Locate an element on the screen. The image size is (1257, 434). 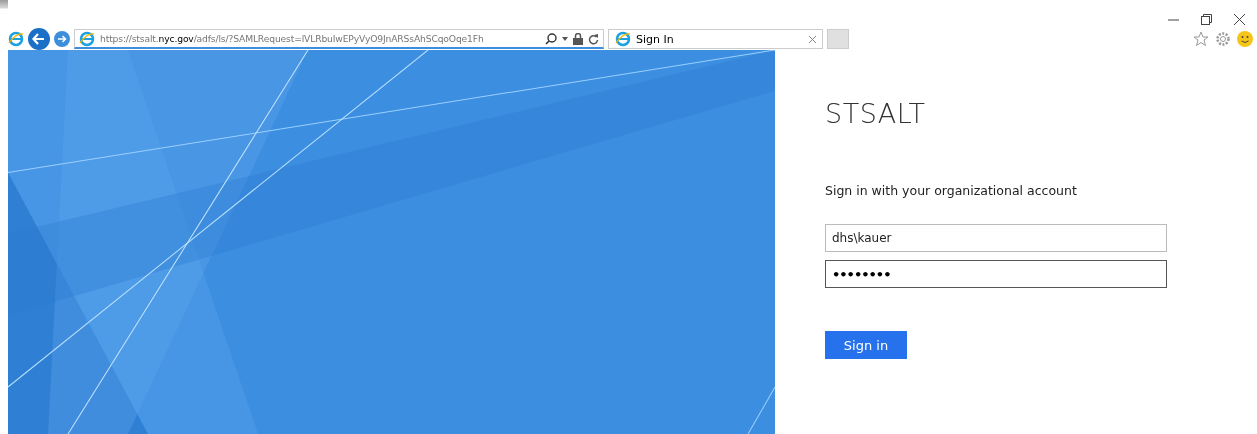
back-icon is located at coordinates (39, 39).